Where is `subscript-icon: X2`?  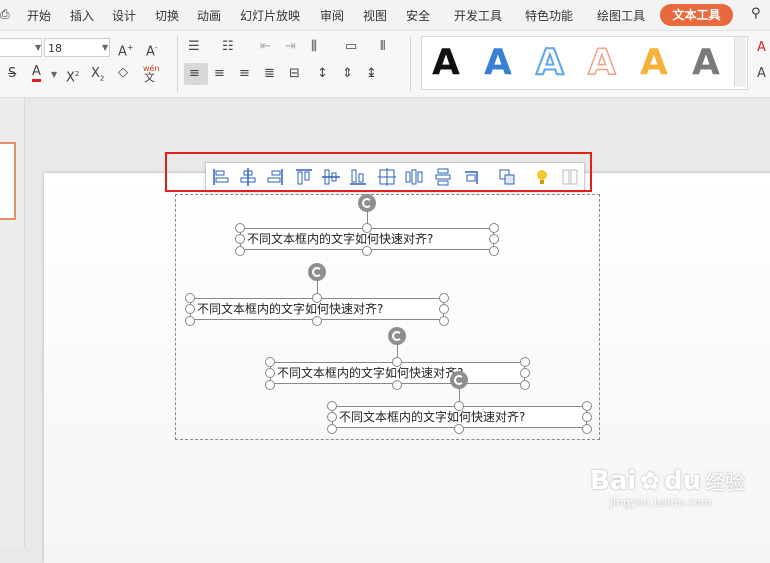 subscript-icon: X2 is located at coordinates (97, 76).